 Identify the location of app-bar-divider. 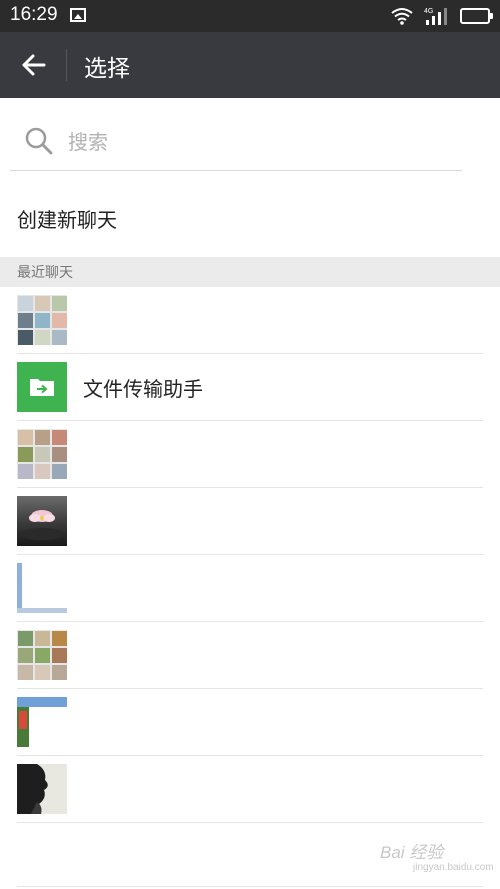
(66, 65).